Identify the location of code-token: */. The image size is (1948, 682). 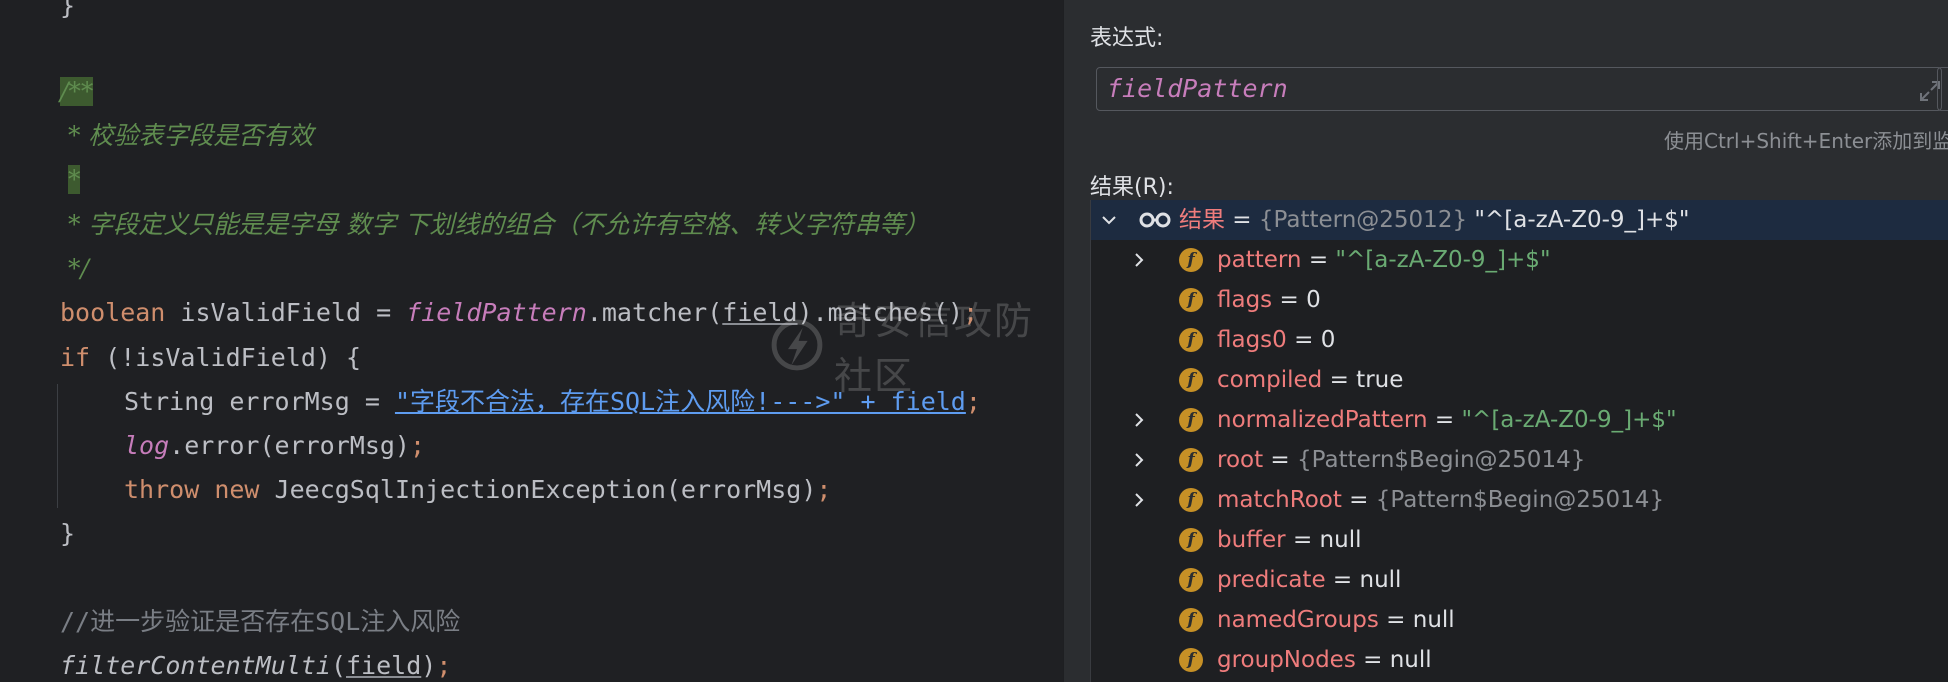
(74, 268).